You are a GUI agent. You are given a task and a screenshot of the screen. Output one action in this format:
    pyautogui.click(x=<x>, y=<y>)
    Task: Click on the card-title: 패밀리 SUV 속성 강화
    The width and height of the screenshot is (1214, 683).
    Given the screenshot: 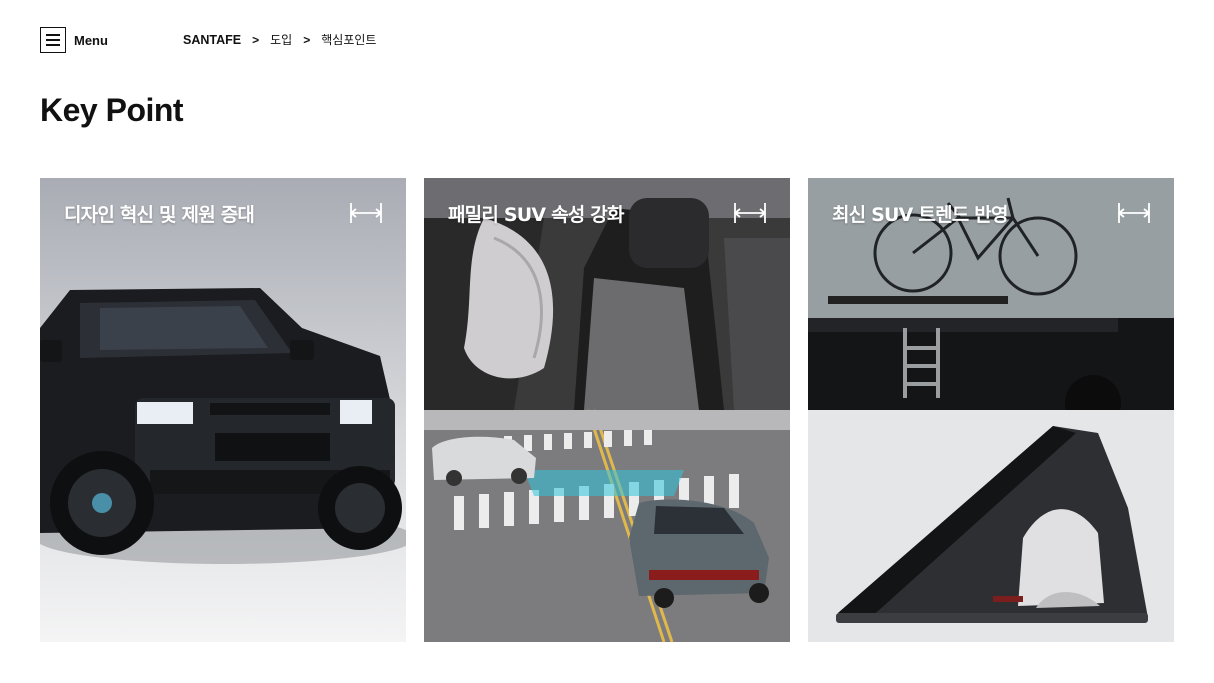 What is the action you would take?
    pyautogui.click(x=536, y=215)
    